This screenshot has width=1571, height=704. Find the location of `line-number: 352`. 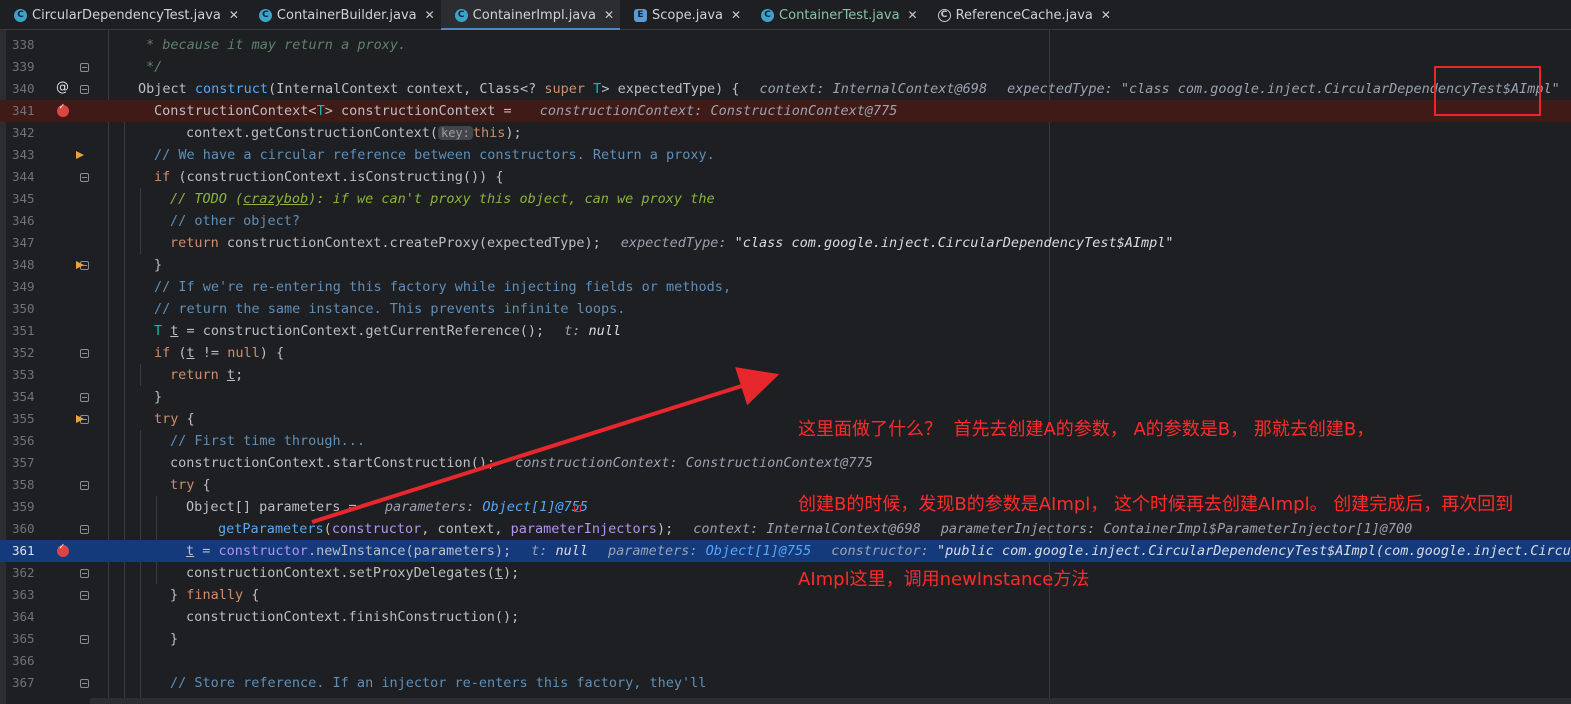

line-number: 352 is located at coordinates (29, 353).